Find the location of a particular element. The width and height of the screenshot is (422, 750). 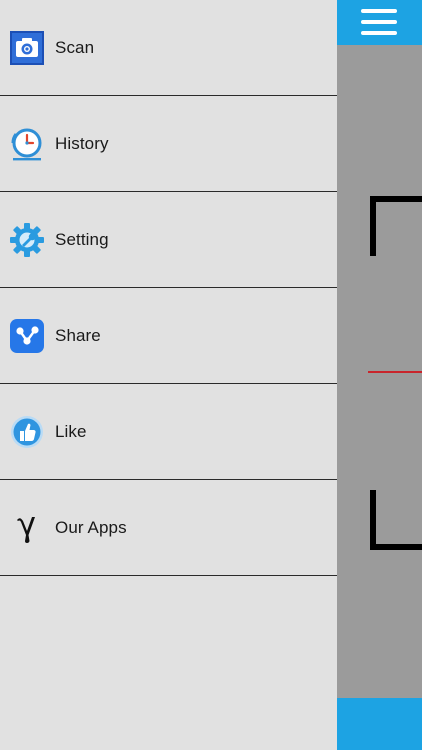

clock-icon is located at coordinates (27, 144).